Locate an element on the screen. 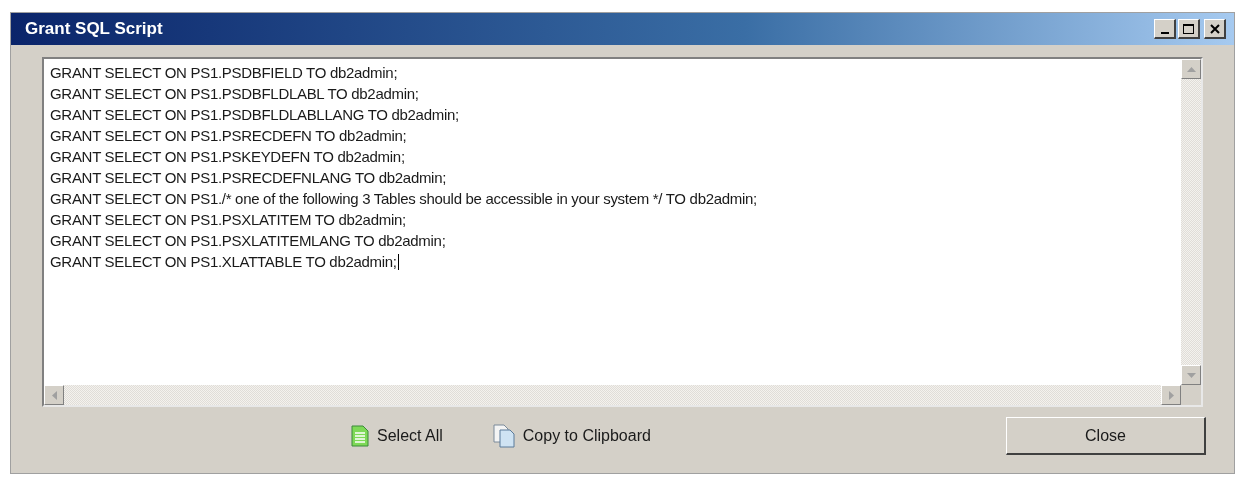  up-arrow-icon is located at coordinates (1191, 69).